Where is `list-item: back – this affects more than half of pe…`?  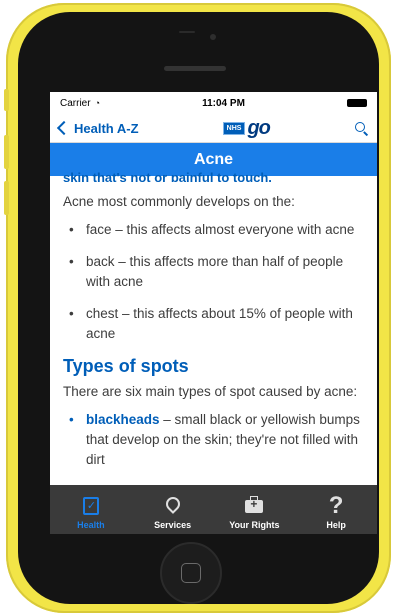
list-item: back – this affects more than half of pe… is located at coordinates (213, 272).